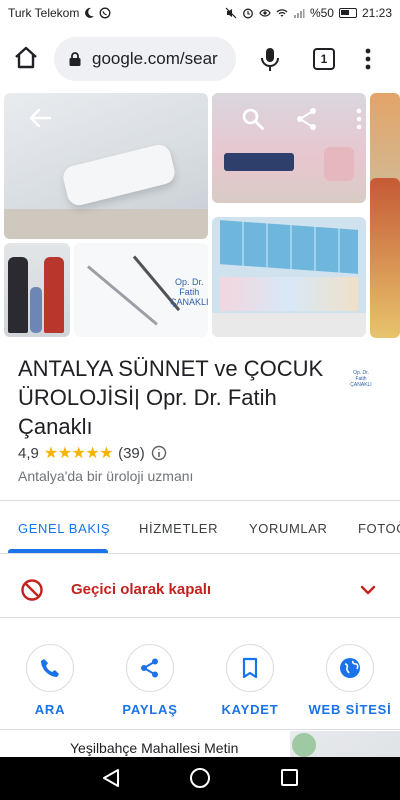 The height and width of the screenshot is (800, 400). What do you see at coordinates (376, 13) in the screenshot?
I see `clock: 21:23` at bounding box center [376, 13].